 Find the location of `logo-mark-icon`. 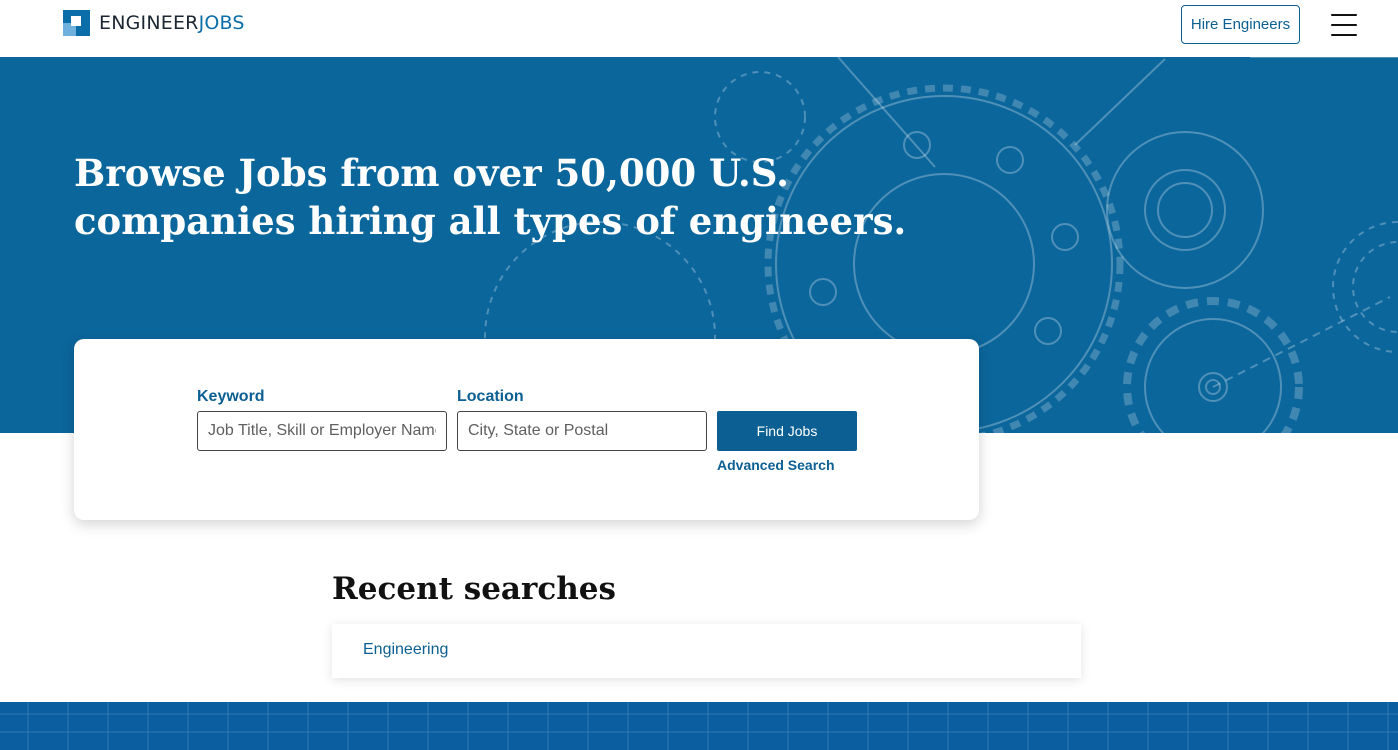

logo-mark-icon is located at coordinates (76, 23).